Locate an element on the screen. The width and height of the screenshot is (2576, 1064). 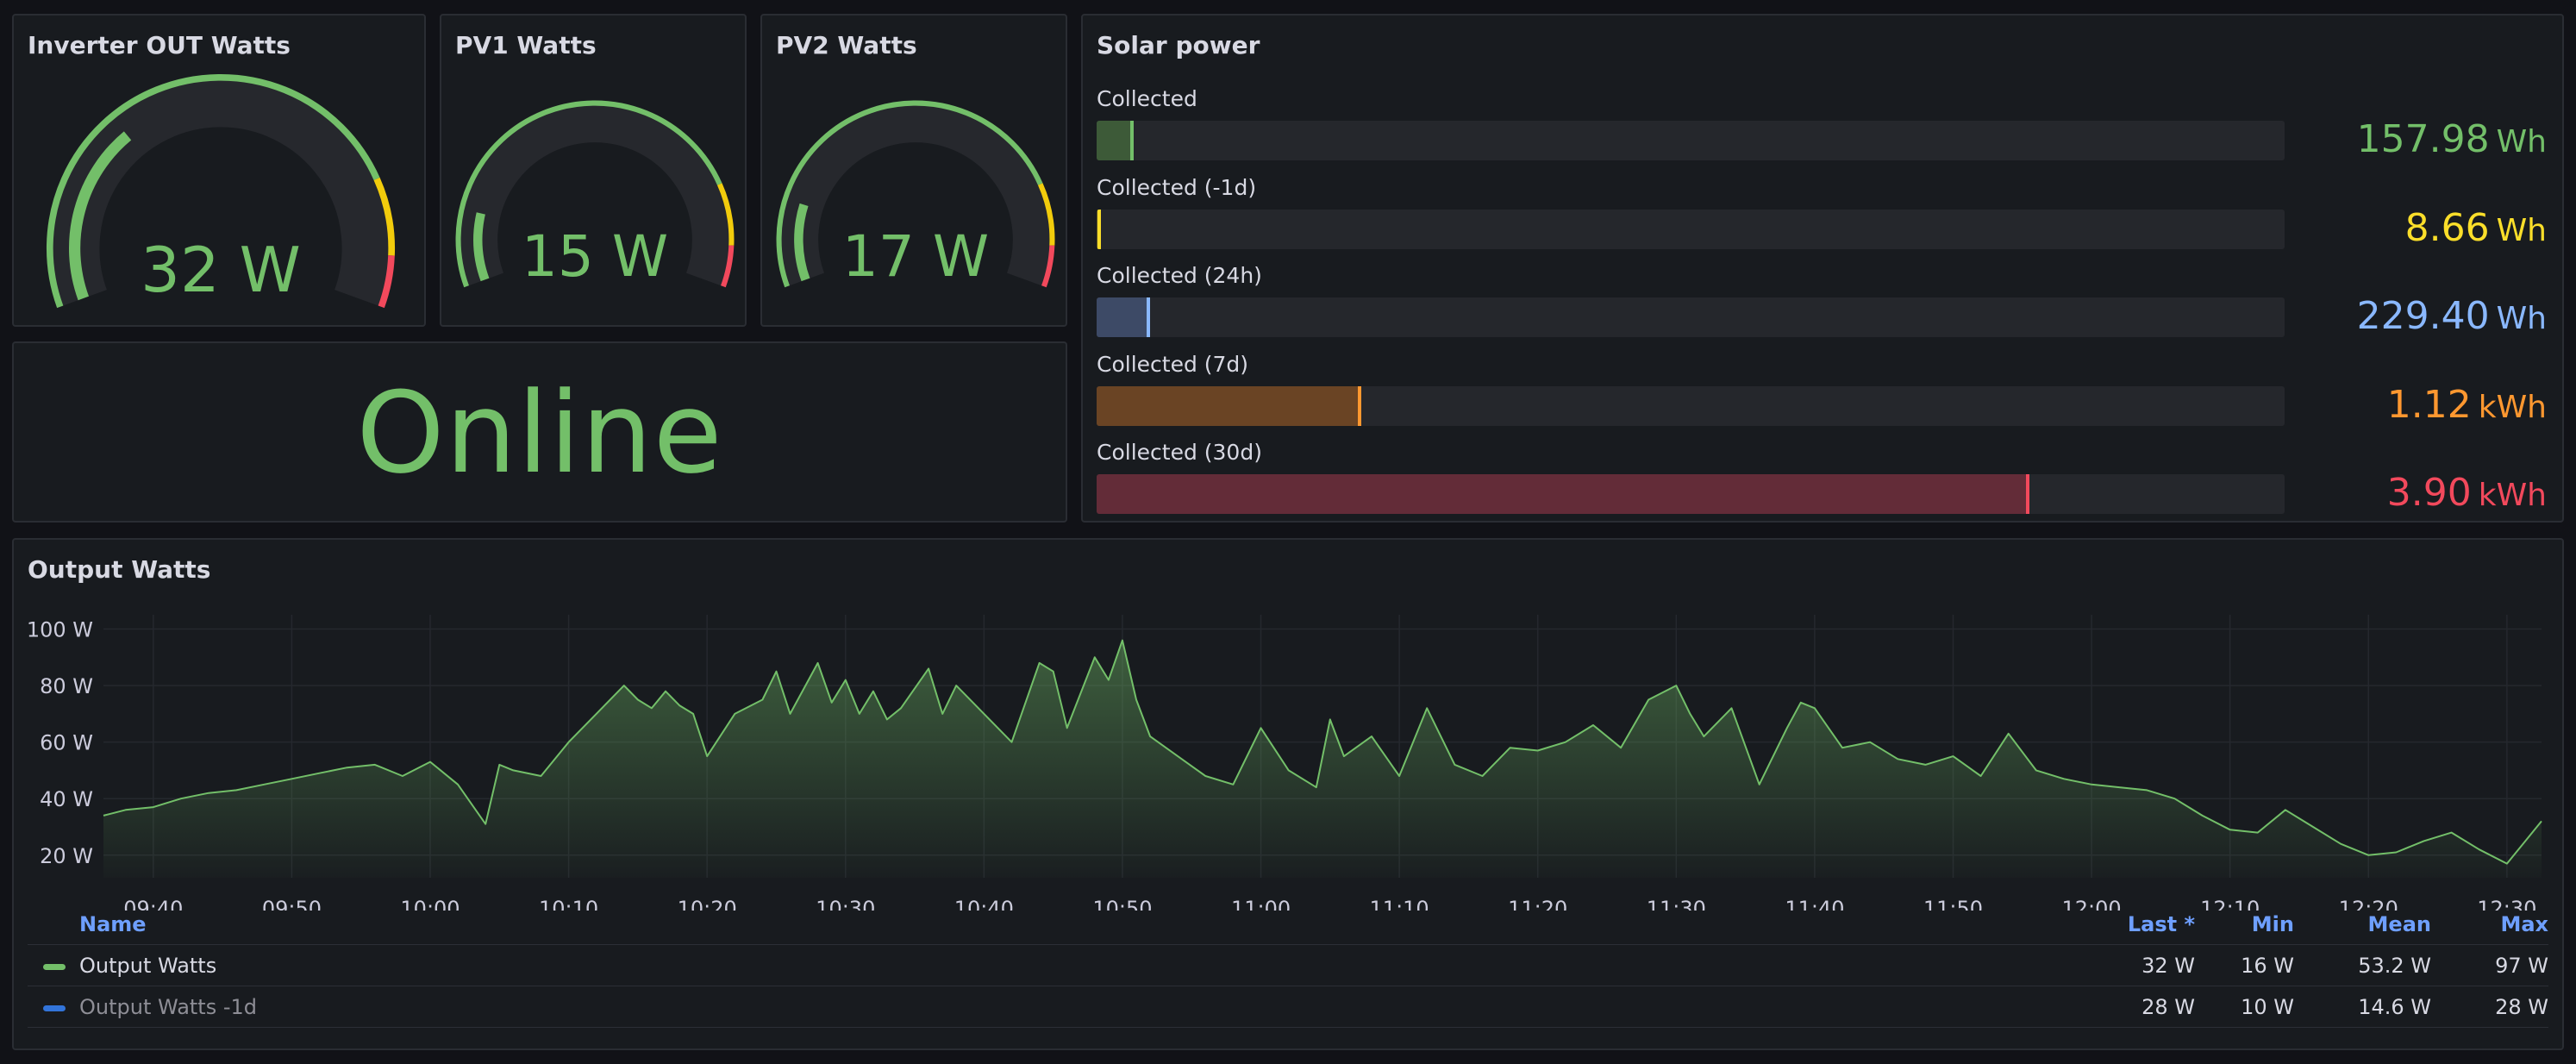
legend-header-last: Last * is located at coordinates (2161, 924).